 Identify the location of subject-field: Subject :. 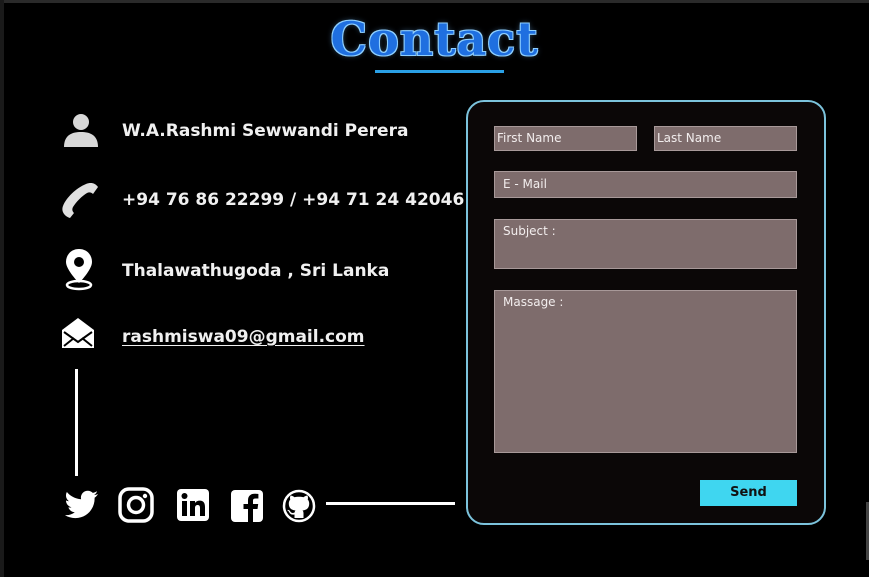
(645, 244).